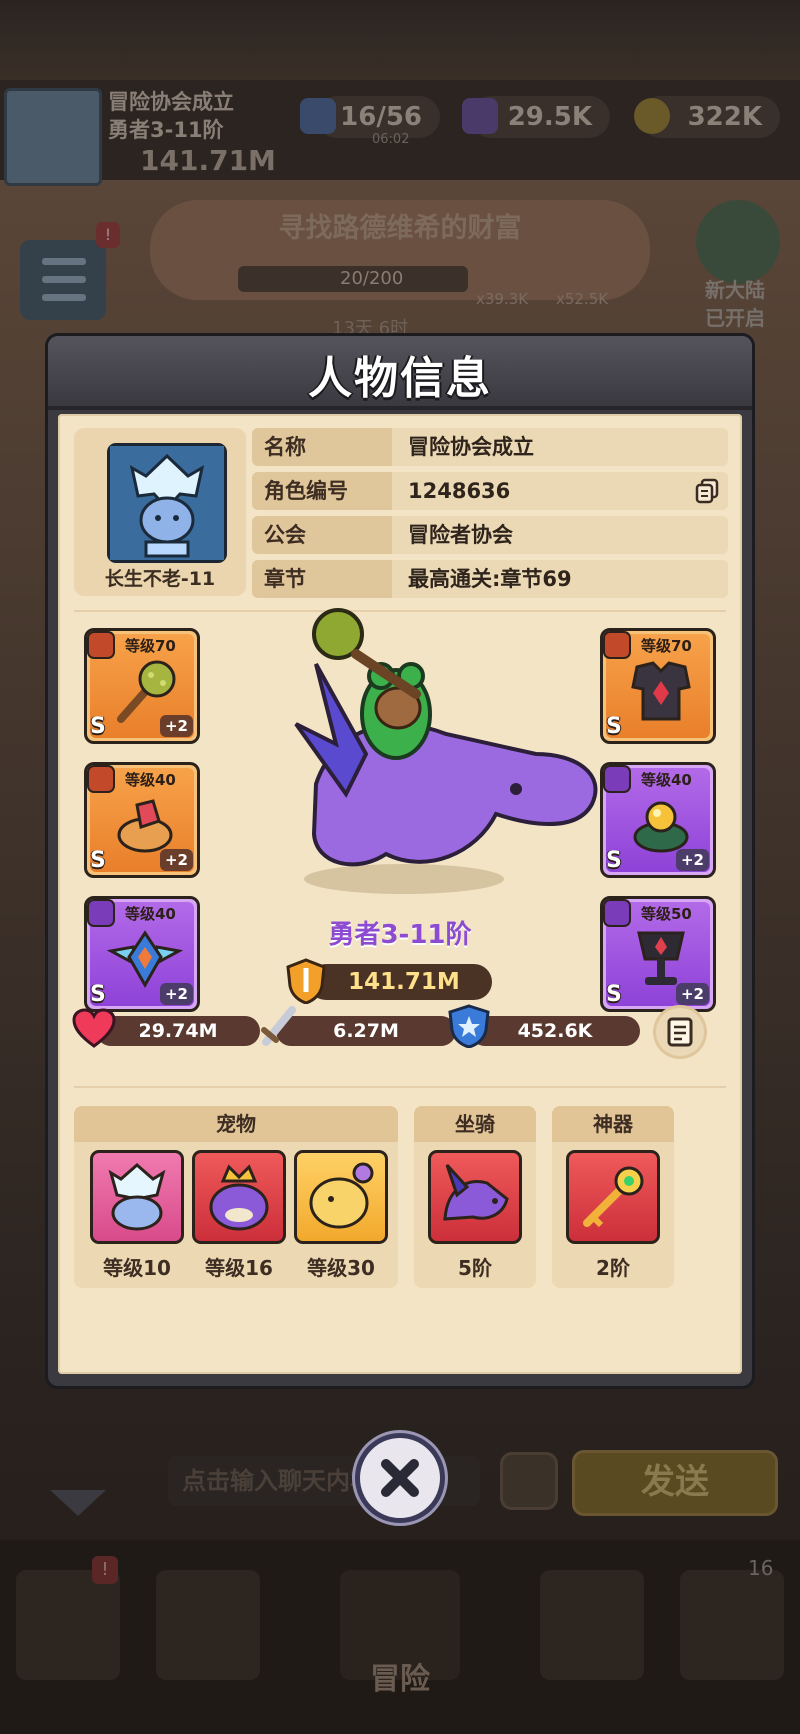  Describe the element at coordinates (400, 378) in the screenshot. I see `modal-title: 人物信息` at that location.